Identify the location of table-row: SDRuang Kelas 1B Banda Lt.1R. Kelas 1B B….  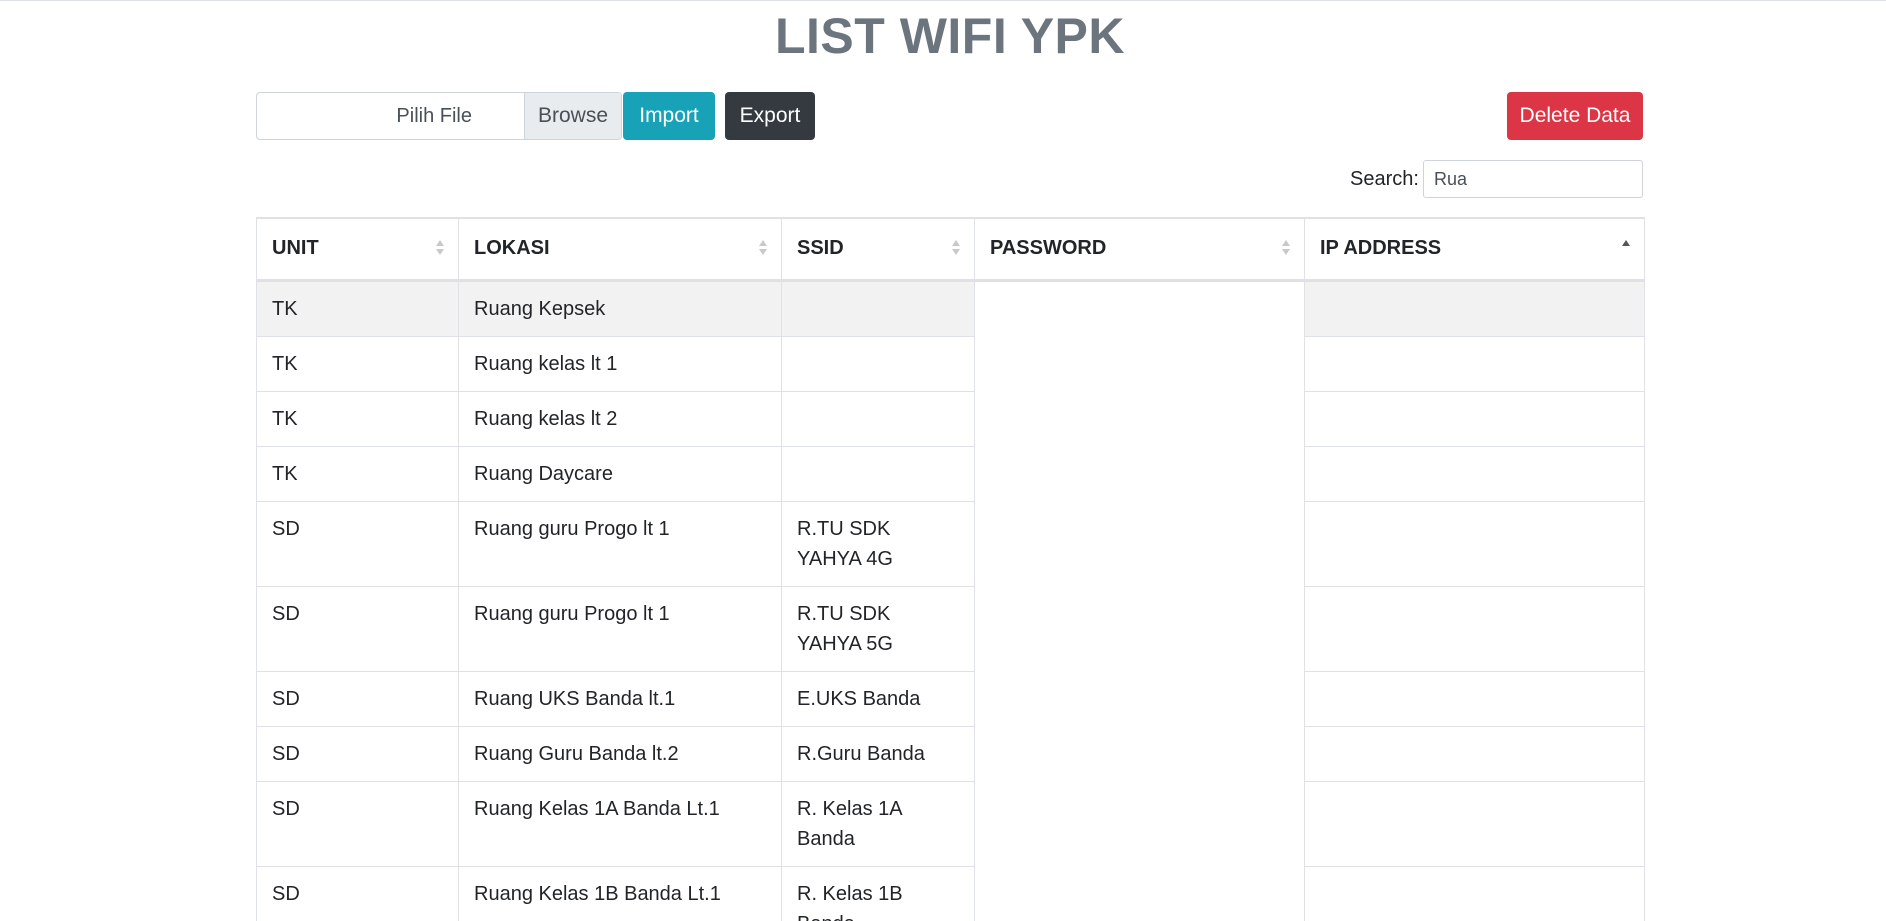
(950, 893).